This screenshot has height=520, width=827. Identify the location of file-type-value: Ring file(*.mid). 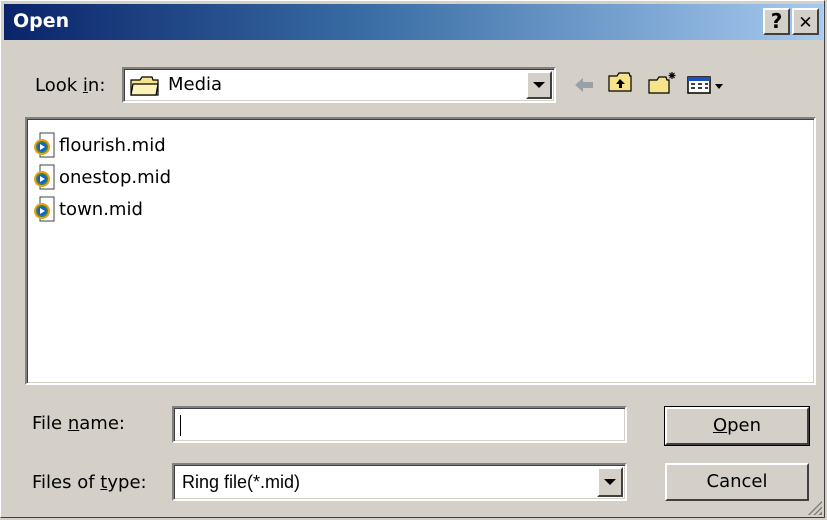
(241, 482).